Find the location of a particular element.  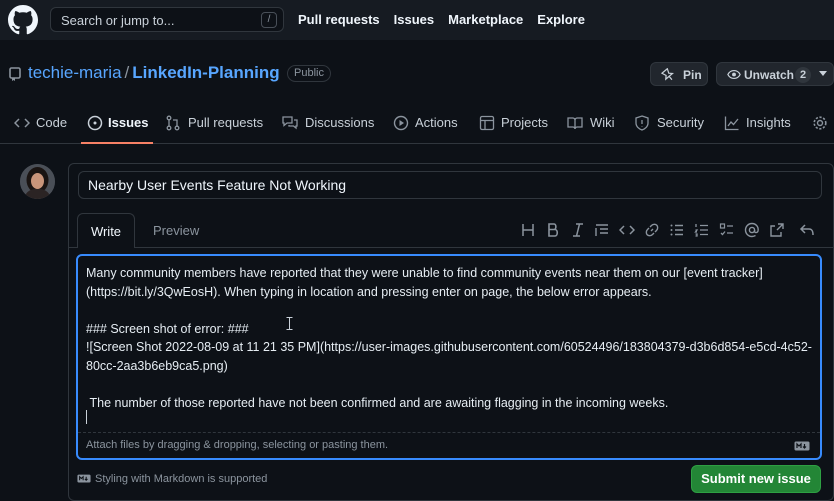

tab-discussions: Discussions is located at coordinates (328, 123).